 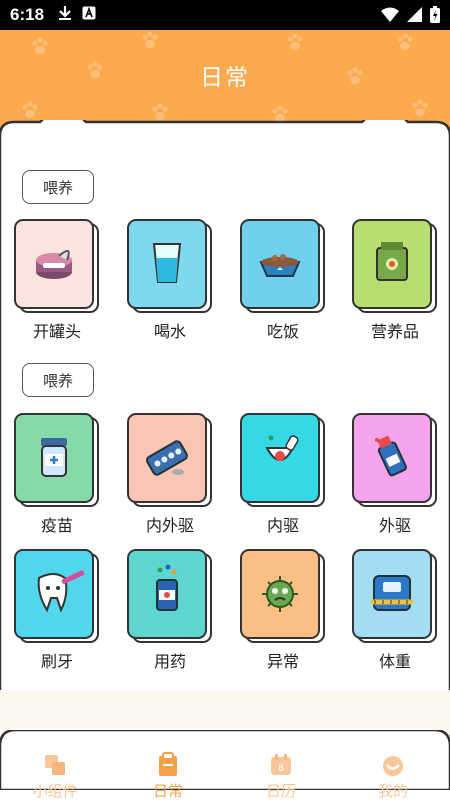 I want to click on water-glass-icon, so click(x=169, y=266).